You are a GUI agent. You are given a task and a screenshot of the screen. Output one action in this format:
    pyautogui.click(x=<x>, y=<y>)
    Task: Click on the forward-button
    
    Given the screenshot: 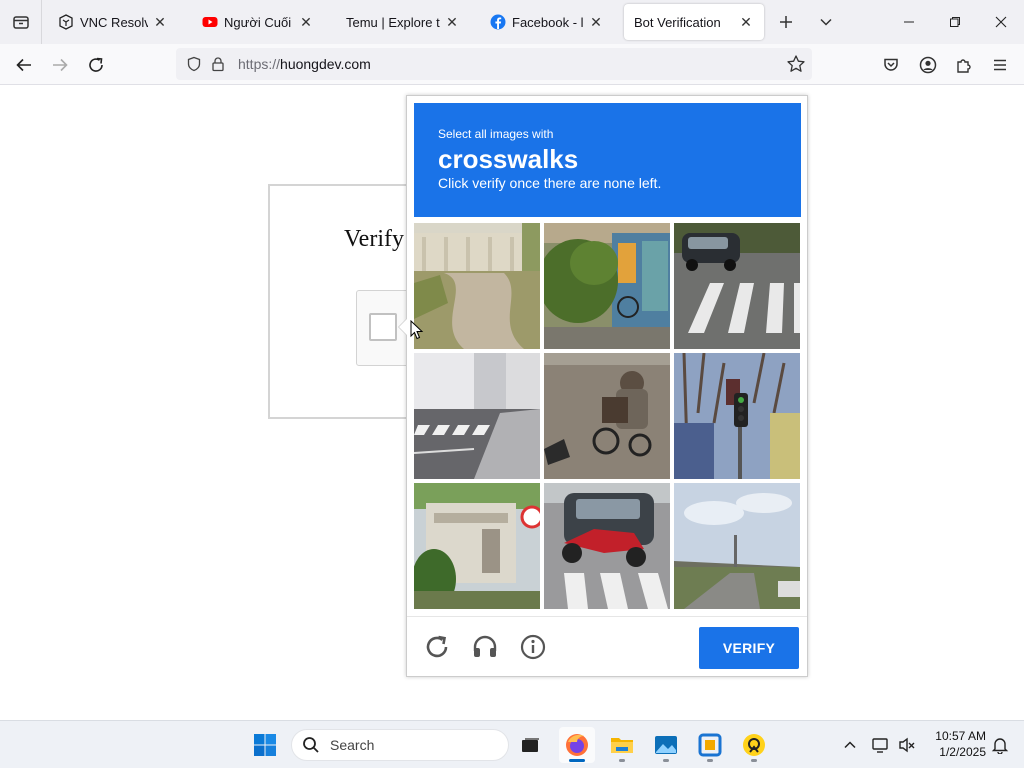 What is the action you would take?
    pyautogui.click(x=60, y=65)
    